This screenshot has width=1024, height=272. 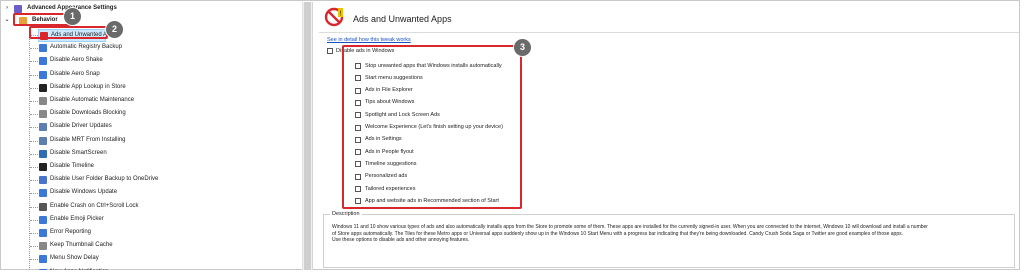 I want to click on tree-item-disable-downloads-blocking: Disable Downloads Blocking, so click(x=173, y=113).